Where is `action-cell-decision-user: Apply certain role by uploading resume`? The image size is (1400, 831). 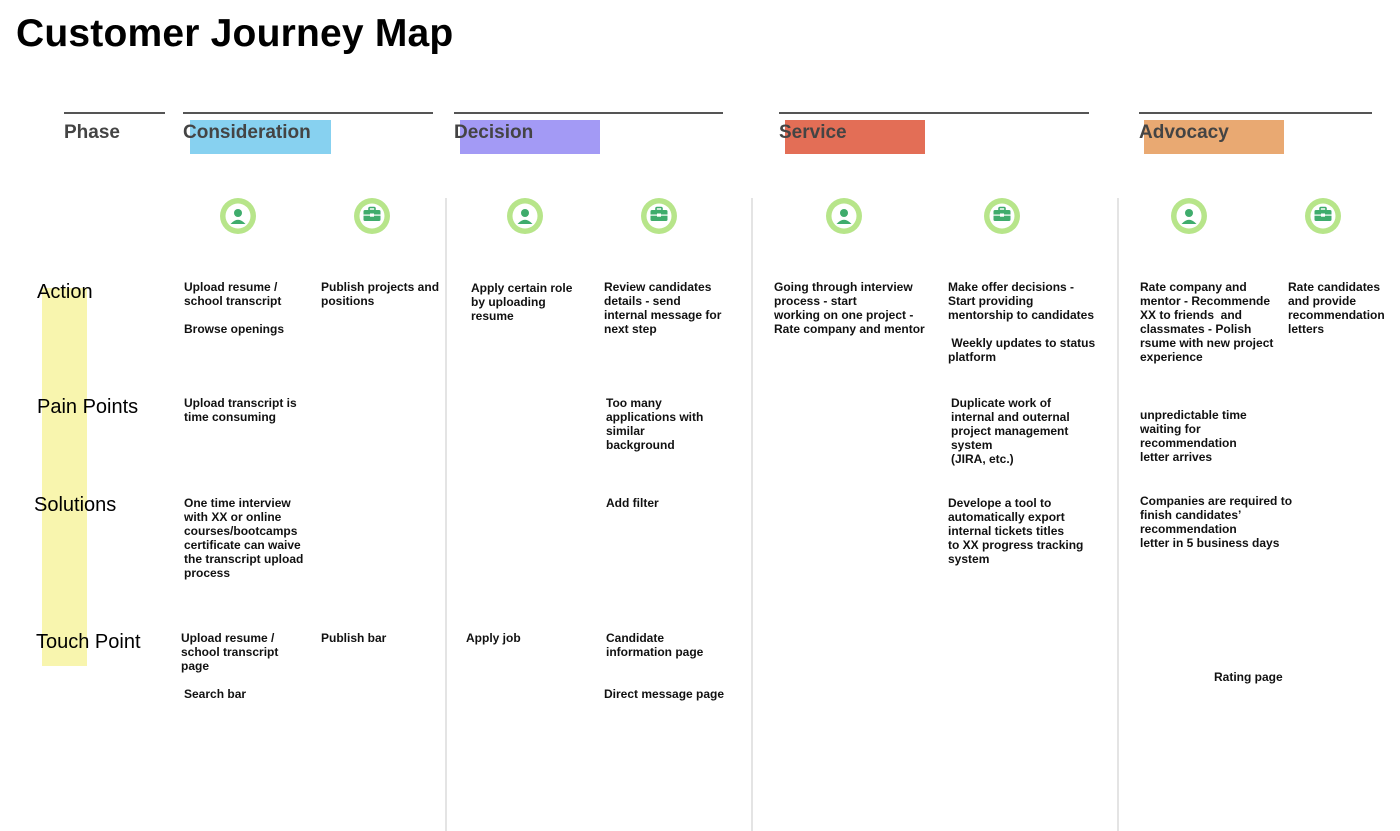 action-cell-decision-user: Apply certain role by uploading resume is located at coordinates (522, 302).